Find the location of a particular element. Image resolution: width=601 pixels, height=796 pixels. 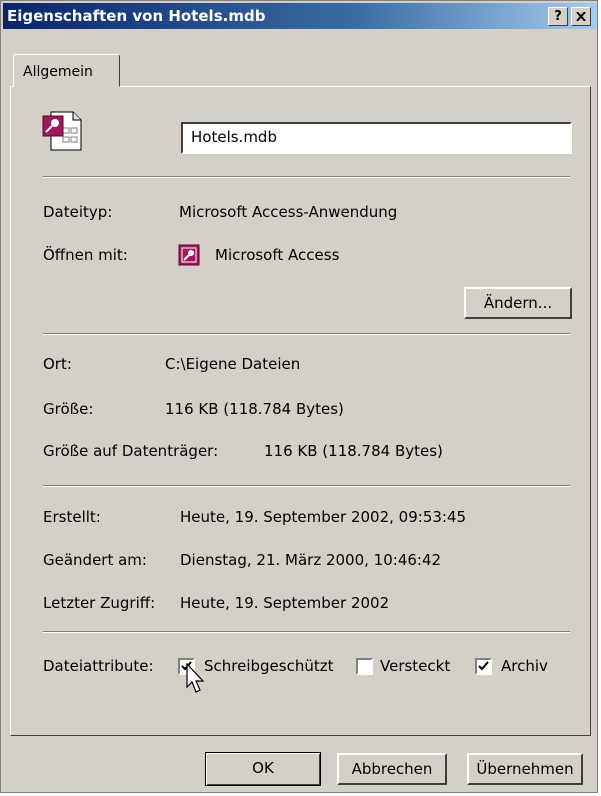

open-with-value: Microsoft Access is located at coordinates (277, 255).